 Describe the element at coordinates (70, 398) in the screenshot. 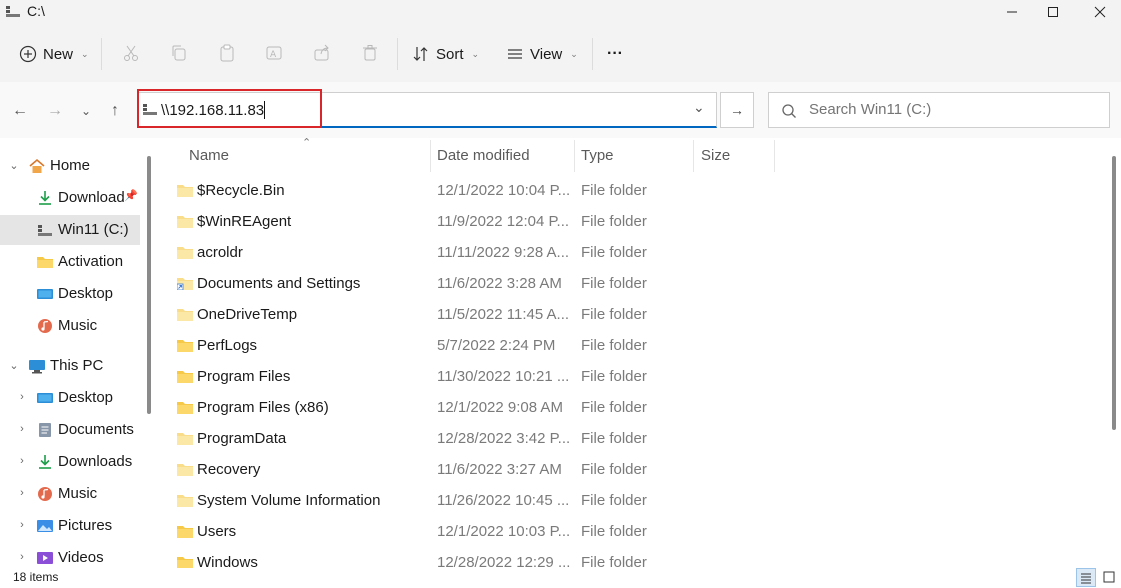

I see `sidebar-item: › Desktop` at that location.